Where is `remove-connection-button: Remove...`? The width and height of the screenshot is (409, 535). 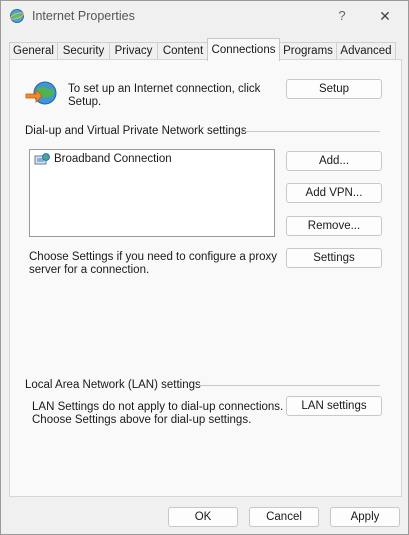
remove-connection-button: Remove... is located at coordinates (334, 226).